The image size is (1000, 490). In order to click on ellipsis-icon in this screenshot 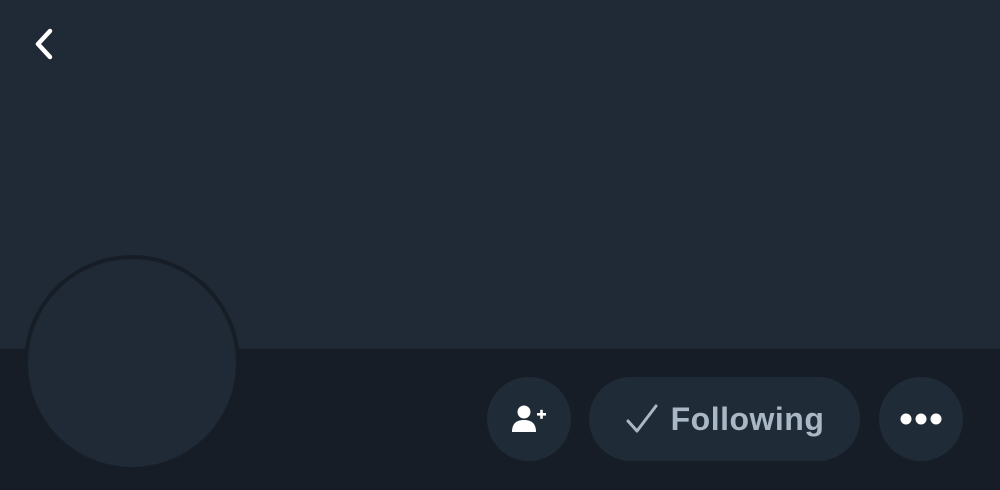, I will do `click(921, 419)`.